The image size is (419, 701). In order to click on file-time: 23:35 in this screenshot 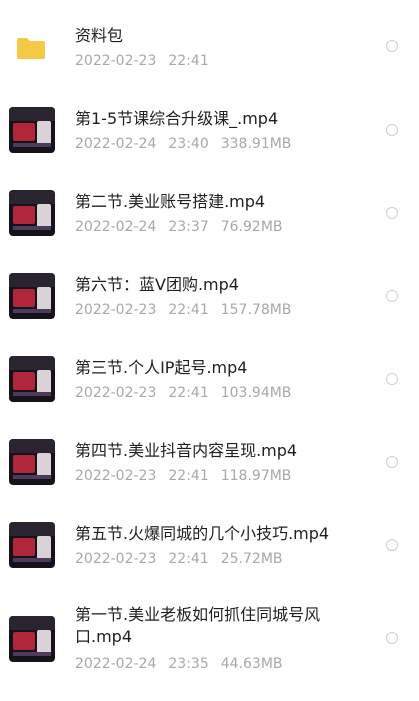, I will do `click(188, 664)`.